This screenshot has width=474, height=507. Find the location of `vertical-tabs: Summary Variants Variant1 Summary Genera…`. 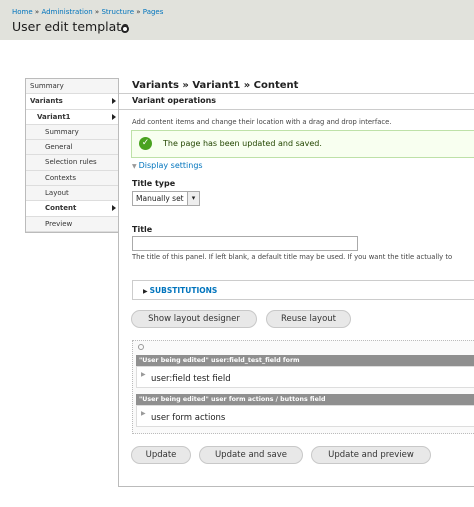

vertical-tabs: Summary Variants Variant1 Summary Genera… is located at coordinates (72, 155).